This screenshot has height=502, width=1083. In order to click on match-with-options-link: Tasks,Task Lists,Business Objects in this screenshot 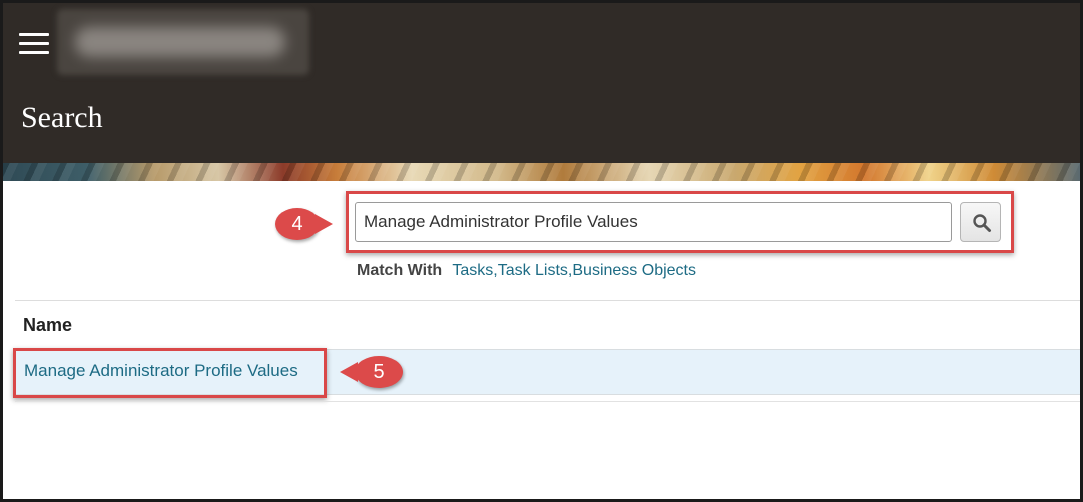, I will do `click(574, 270)`.